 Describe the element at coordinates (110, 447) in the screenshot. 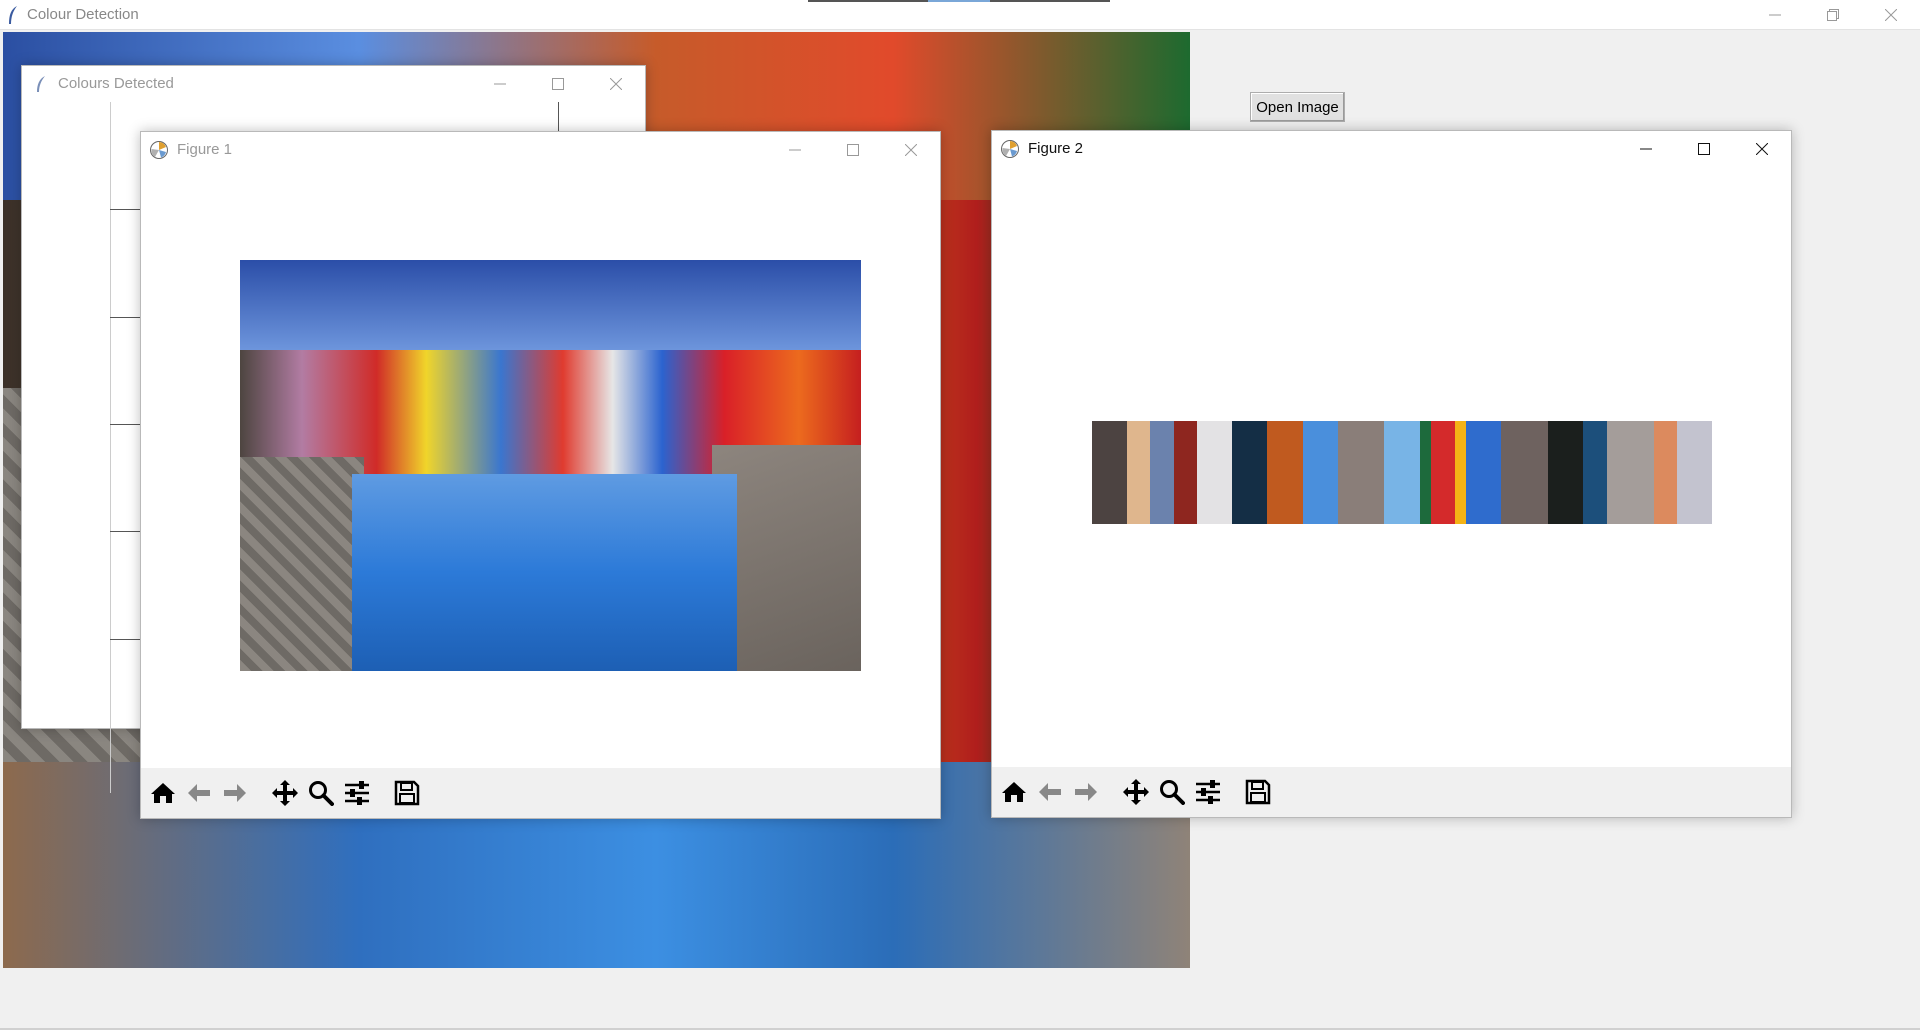

I see `chart-axis` at that location.